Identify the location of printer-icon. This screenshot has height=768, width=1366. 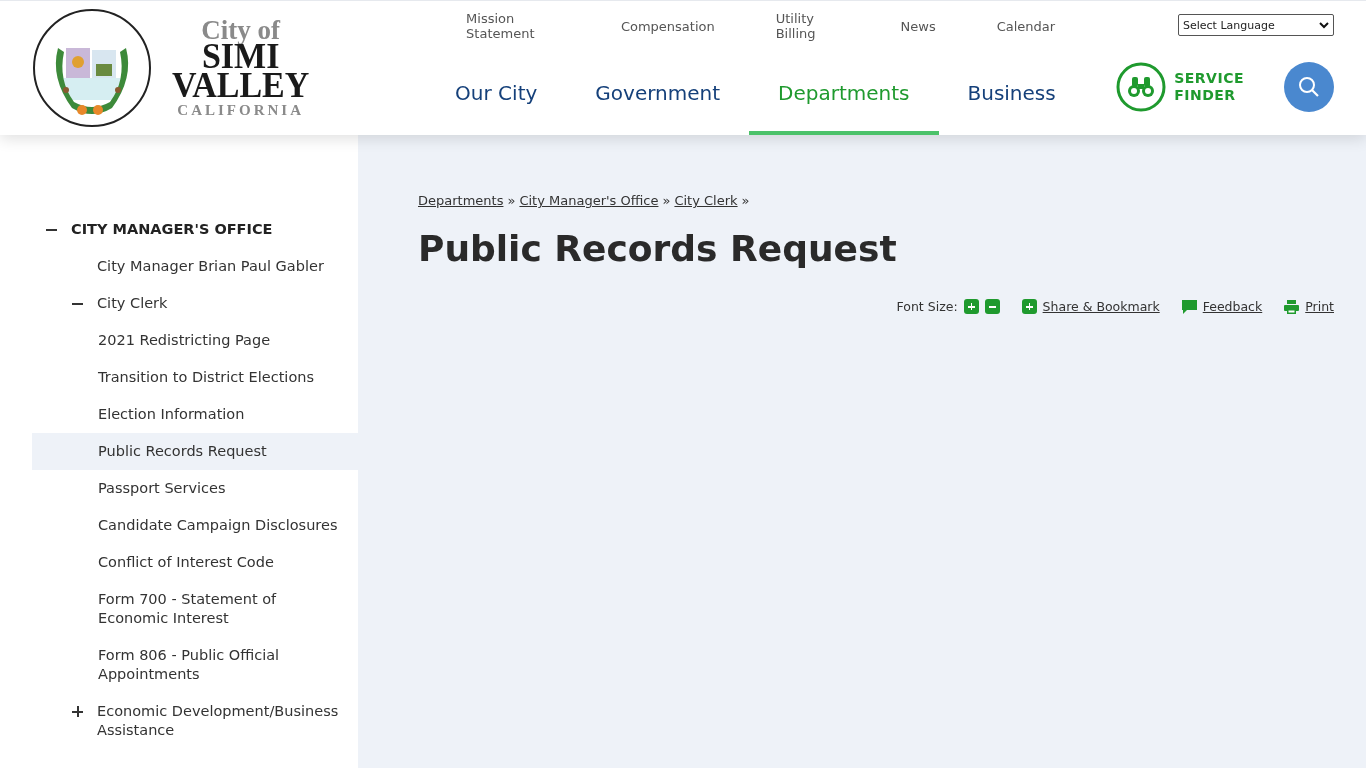
(1292, 306).